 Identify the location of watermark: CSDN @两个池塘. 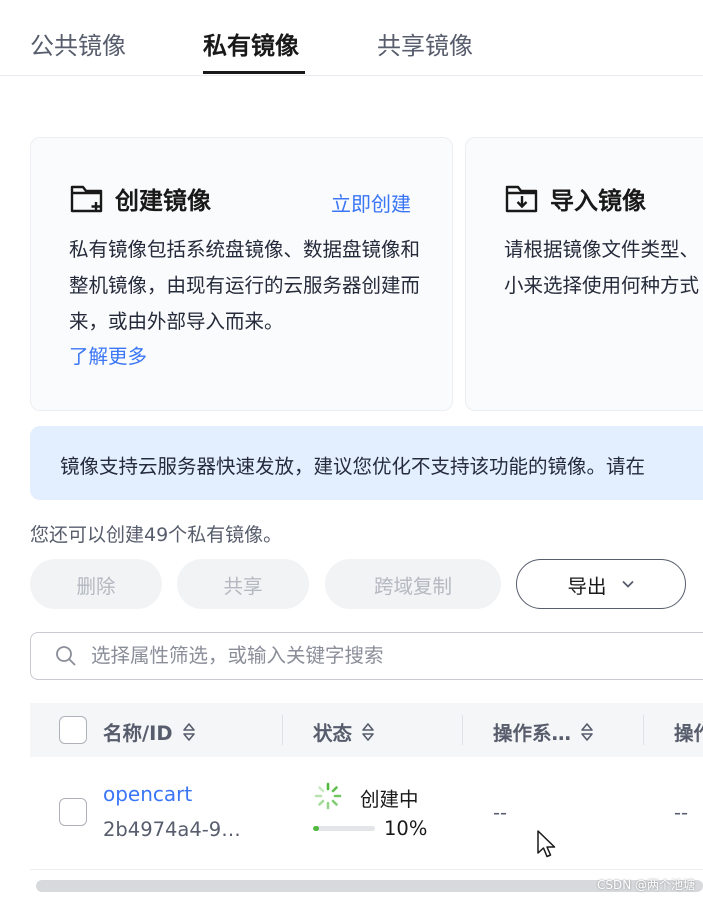
(645, 885).